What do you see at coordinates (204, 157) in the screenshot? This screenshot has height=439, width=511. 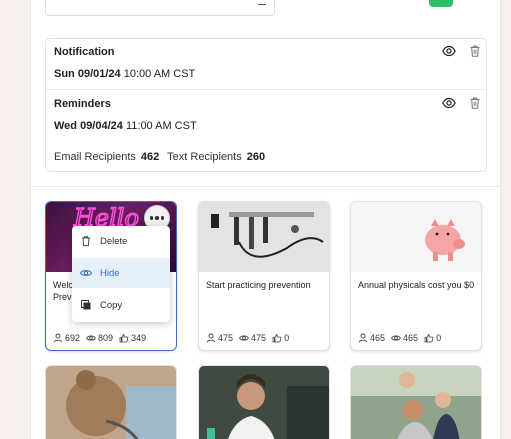 I see `text-recipients-label: Text Recipients` at bounding box center [204, 157].